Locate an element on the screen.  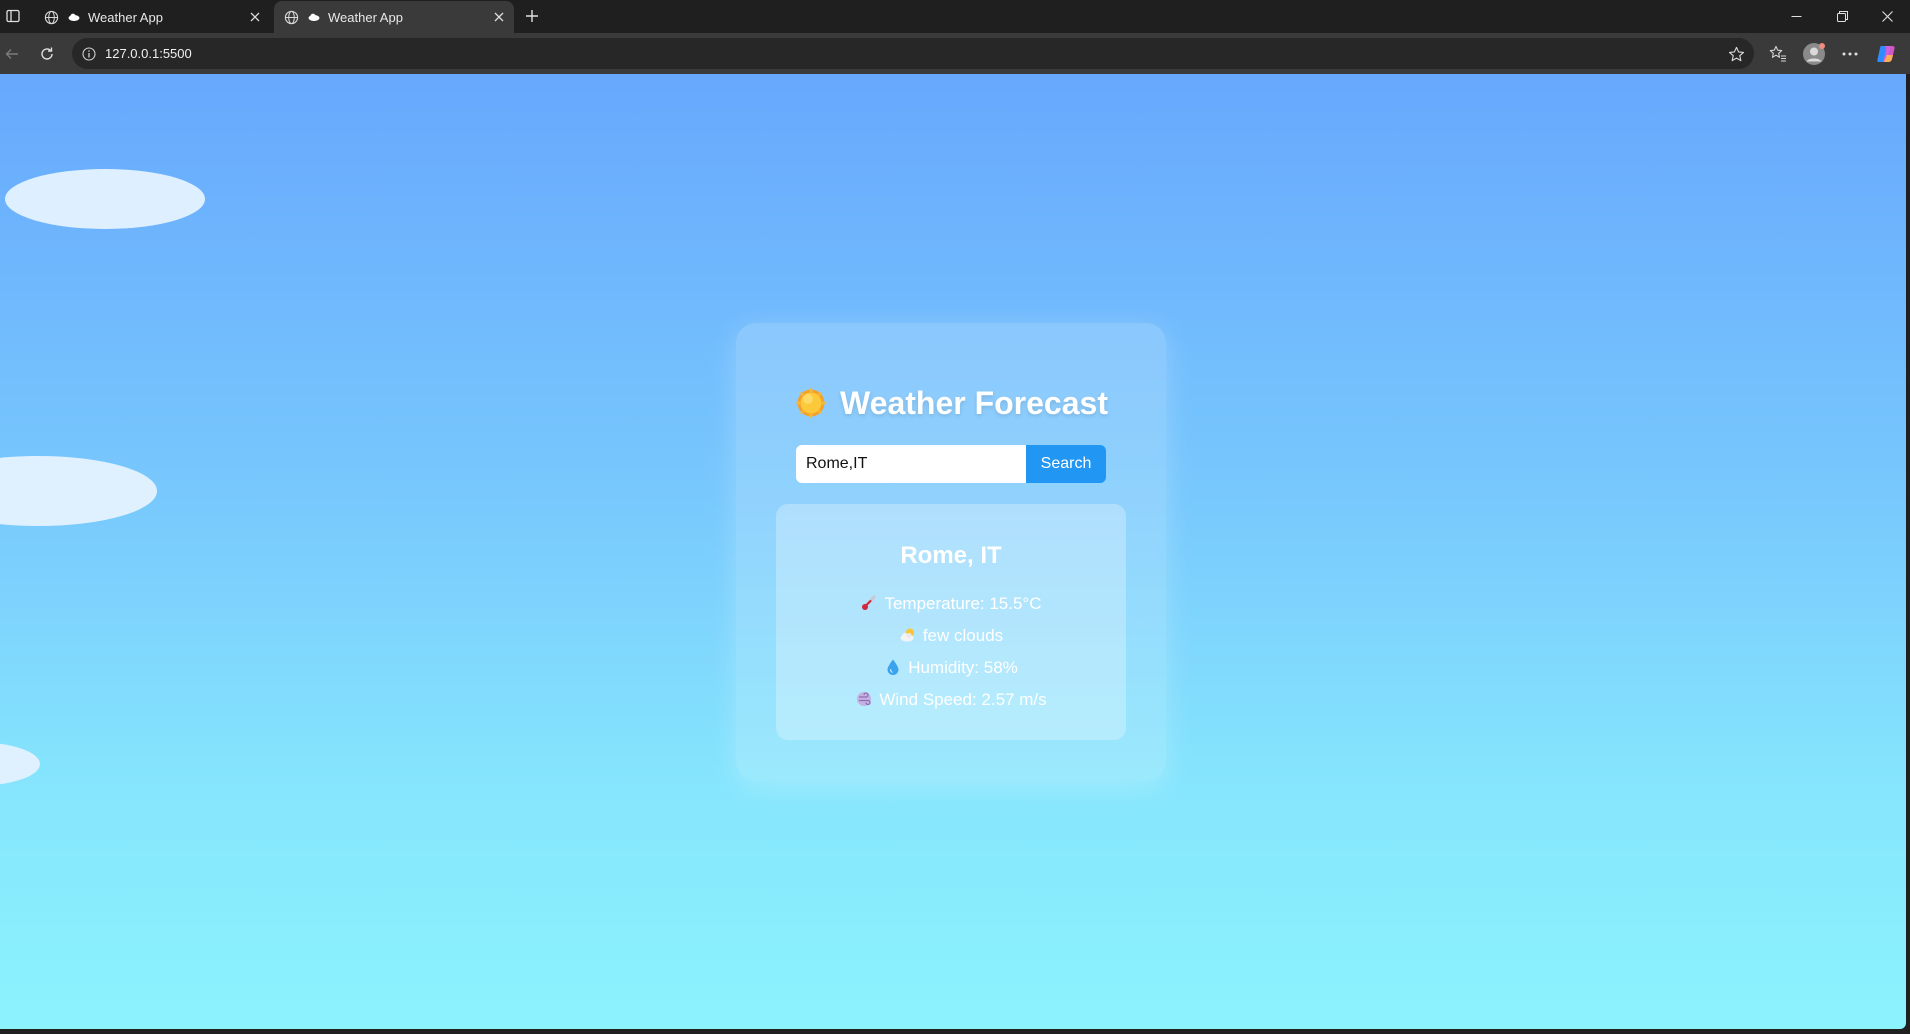
droplet-icon is located at coordinates (893, 667).